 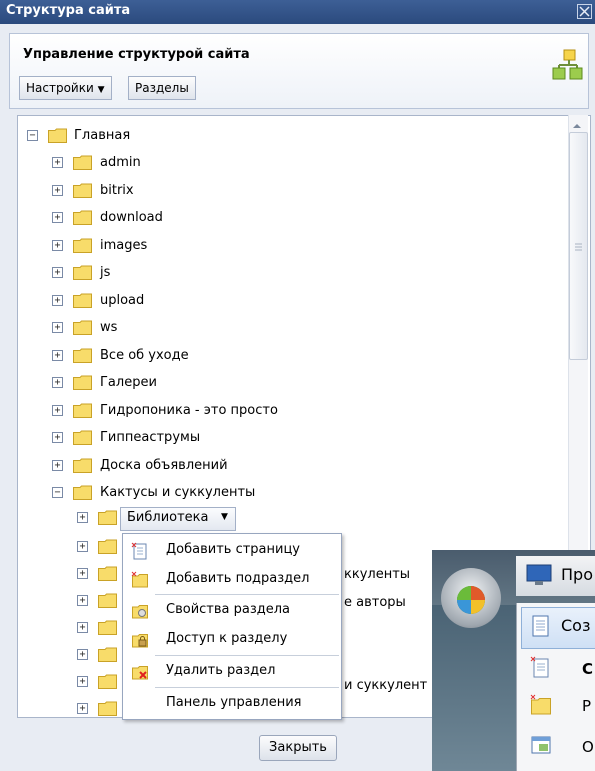 What do you see at coordinates (168, 517) in the screenshot?
I see `selected-section-label: Библиотека` at bounding box center [168, 517].